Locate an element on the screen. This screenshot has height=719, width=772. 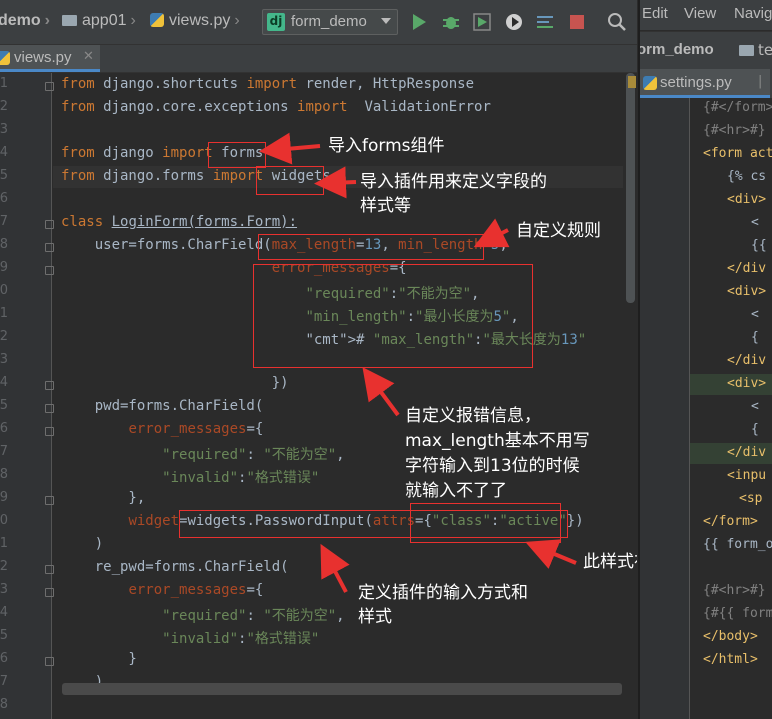
note-style-1: 此样式在html文件 is located at coordinates (610, 562).